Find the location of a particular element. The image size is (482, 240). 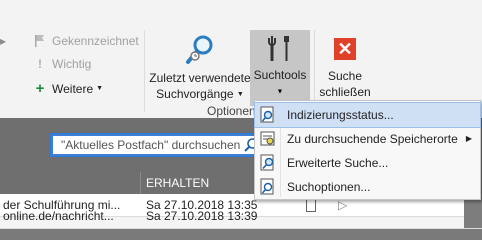

indexing-status-icon is located at coordinates (267, 114).